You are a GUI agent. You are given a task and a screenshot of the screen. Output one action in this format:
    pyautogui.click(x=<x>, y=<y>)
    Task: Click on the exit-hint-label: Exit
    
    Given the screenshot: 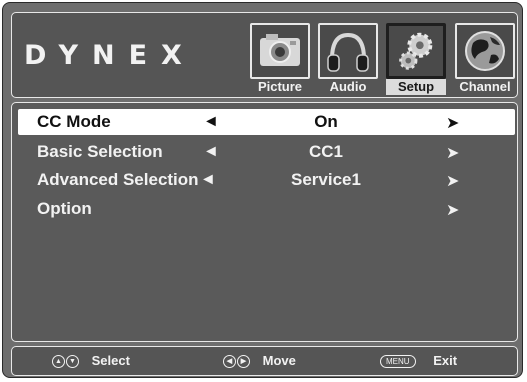 What is the action you would take?
    pyautogui.click(x=445, y=360)
    